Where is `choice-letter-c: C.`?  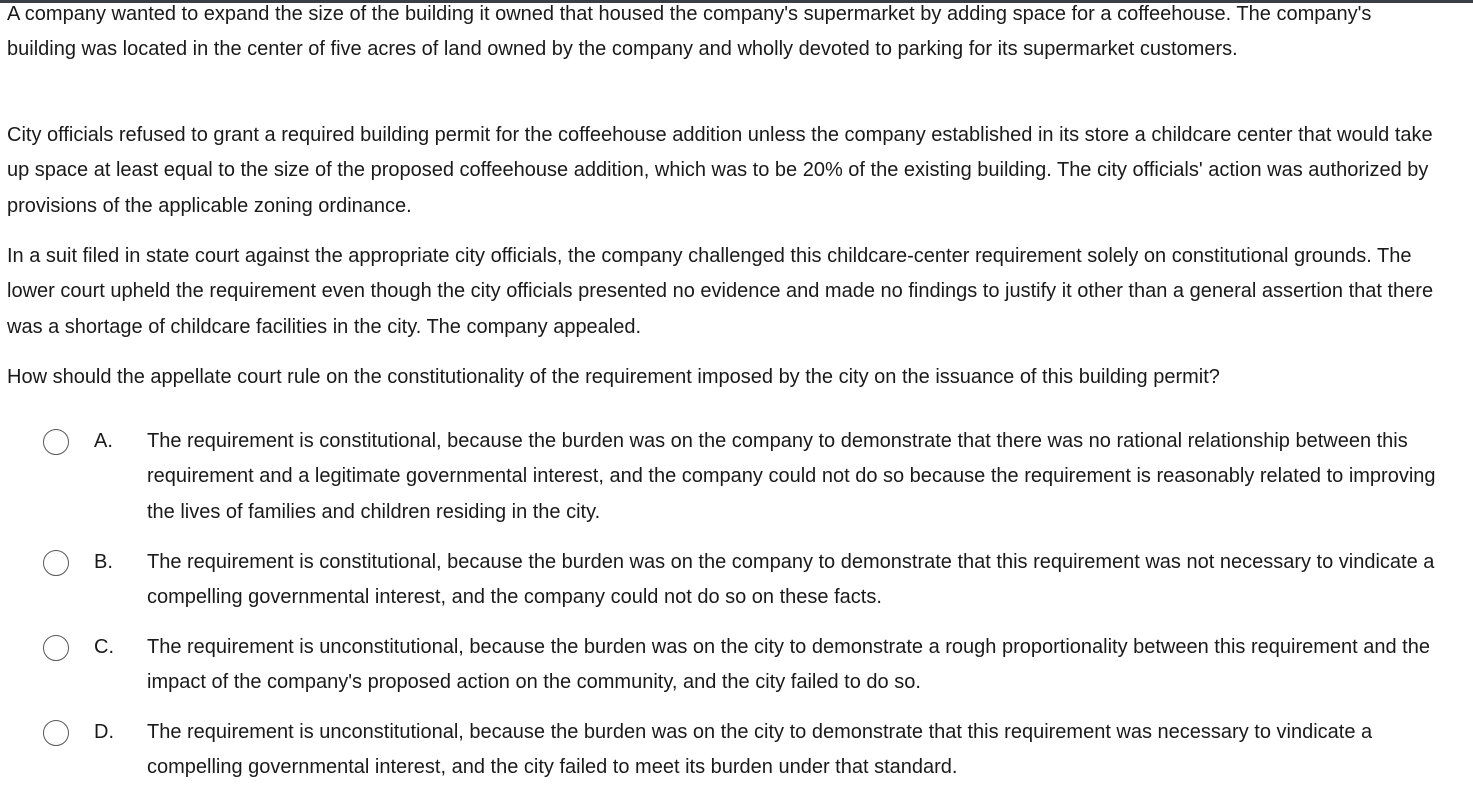 choice-letter-c: C. is located at coordinates (104, 647).